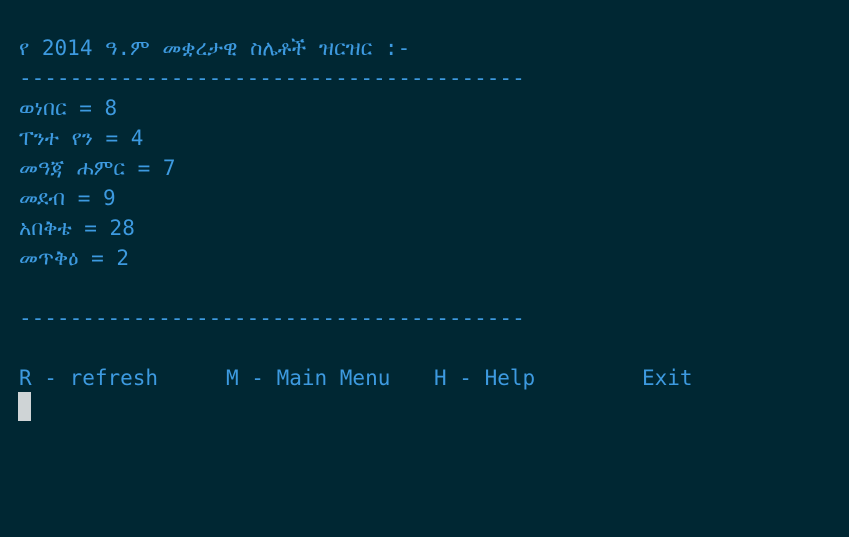  I want to click on list-item: አበቅቴ = 28, so click(77, 228).